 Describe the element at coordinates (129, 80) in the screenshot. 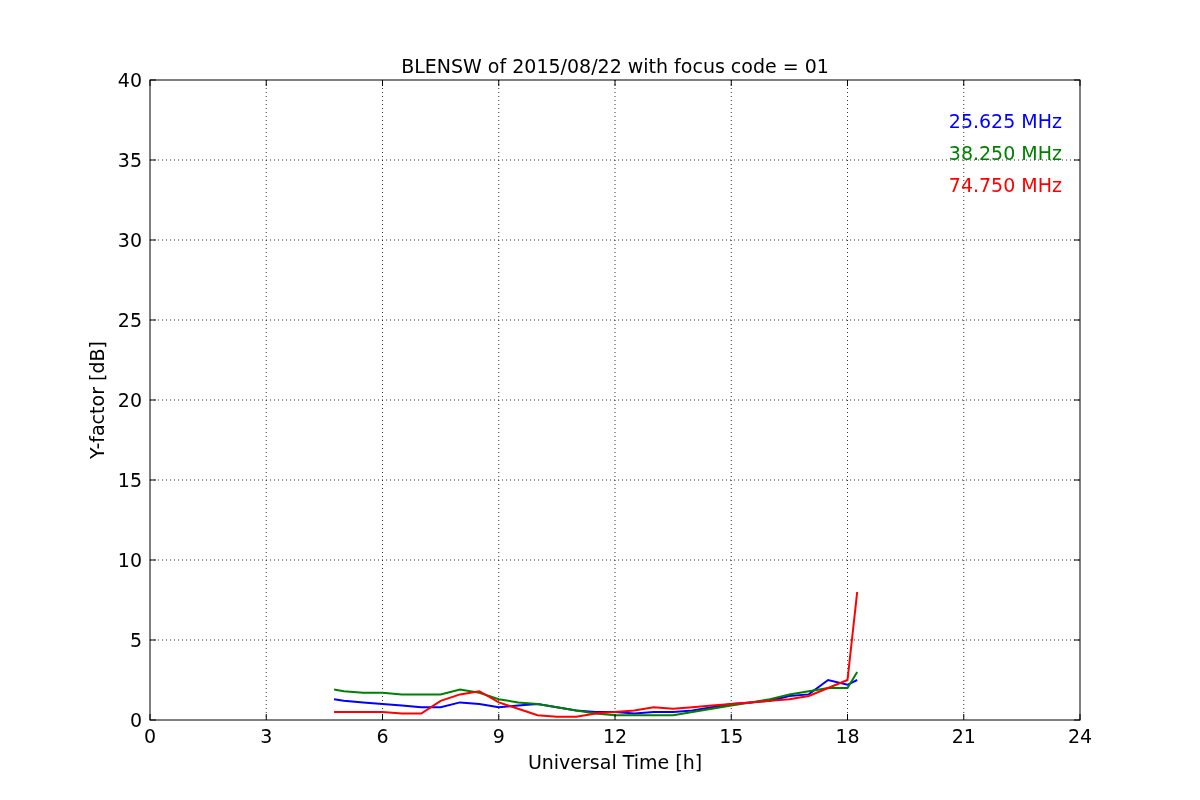

I see `y-tick-label: 40` at that location.